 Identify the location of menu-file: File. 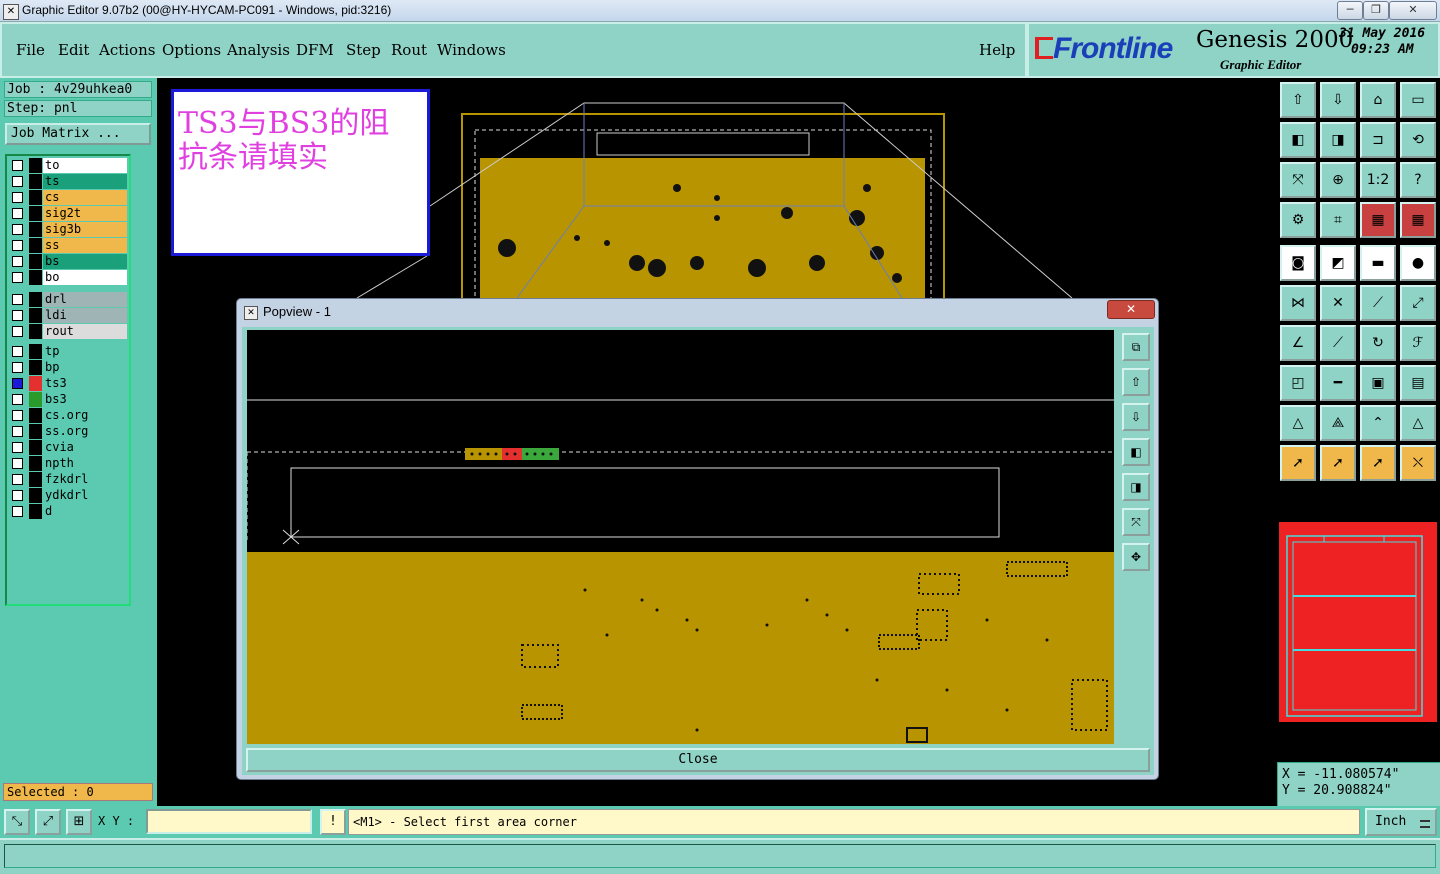
(30, 50).